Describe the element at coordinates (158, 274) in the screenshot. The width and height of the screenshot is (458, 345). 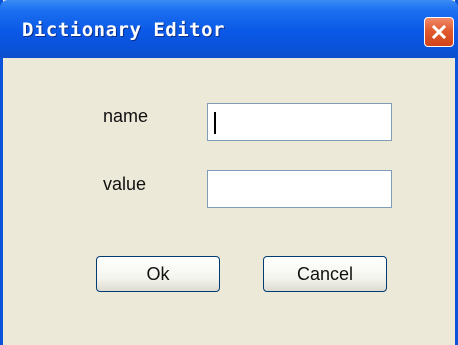
I see `ok-button: Ok` at that location.